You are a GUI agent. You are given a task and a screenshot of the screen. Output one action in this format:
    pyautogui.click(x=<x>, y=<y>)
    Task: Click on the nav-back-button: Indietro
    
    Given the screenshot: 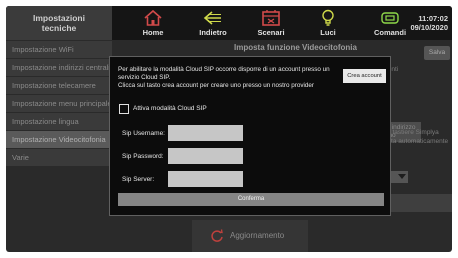 What is the action you would take?
    pyautogui.click(x=213, y=23)
    